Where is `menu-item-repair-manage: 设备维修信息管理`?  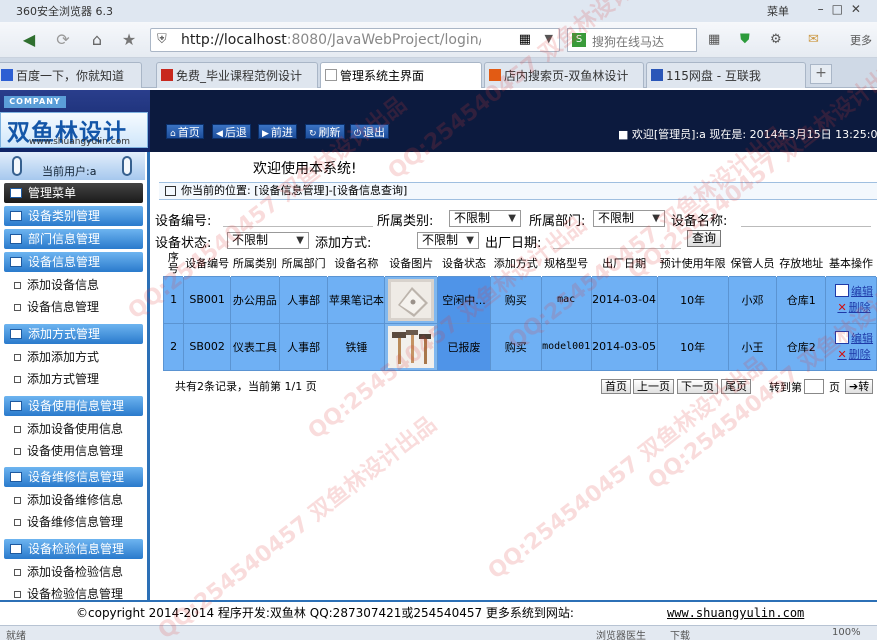
menu-item-repair-manage: 设备维修信息管理 is located at coordinates (68, 521).